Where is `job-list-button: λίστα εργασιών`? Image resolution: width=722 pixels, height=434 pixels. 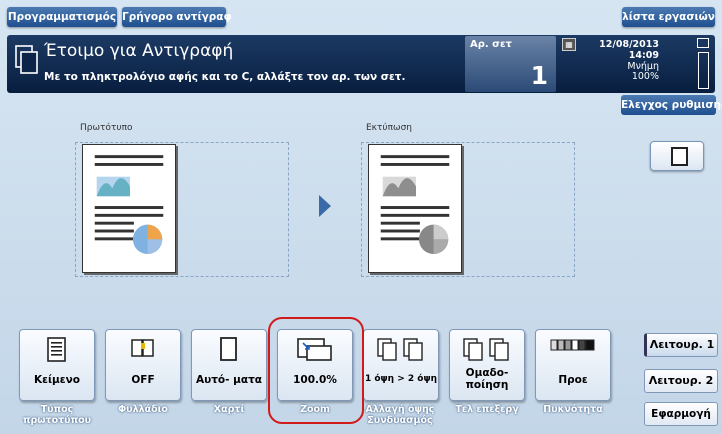 job-list-button: λίστα εργασιών is located at coordinates (668, 17).